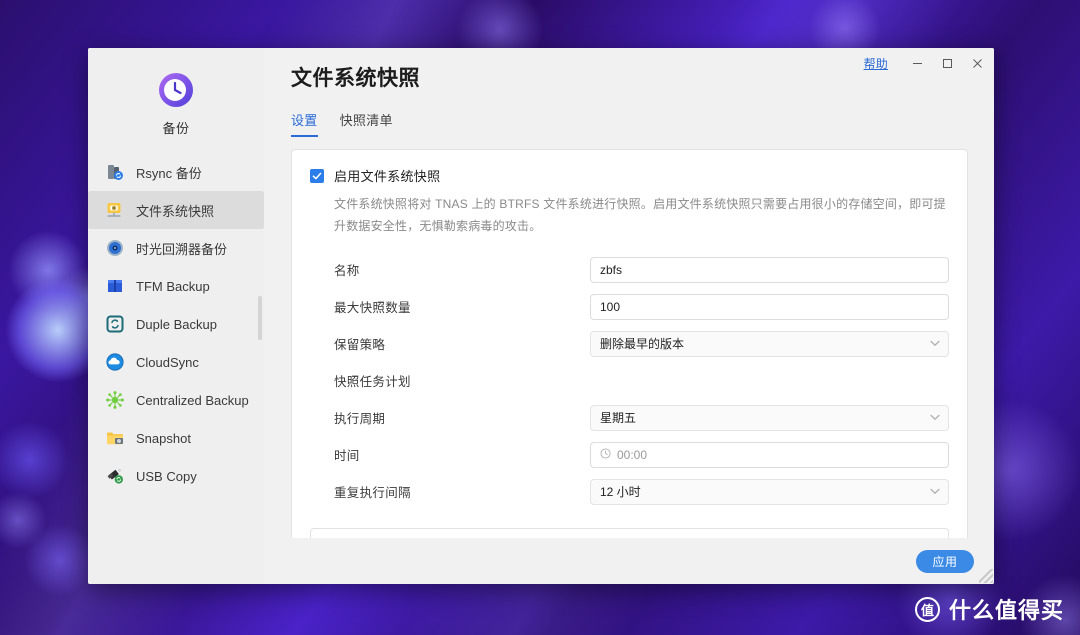  What do you see at coordinates (372, 493) in the screenshot?
I see `field-label: 重复执行间隔` at bounding box center [372, 493].